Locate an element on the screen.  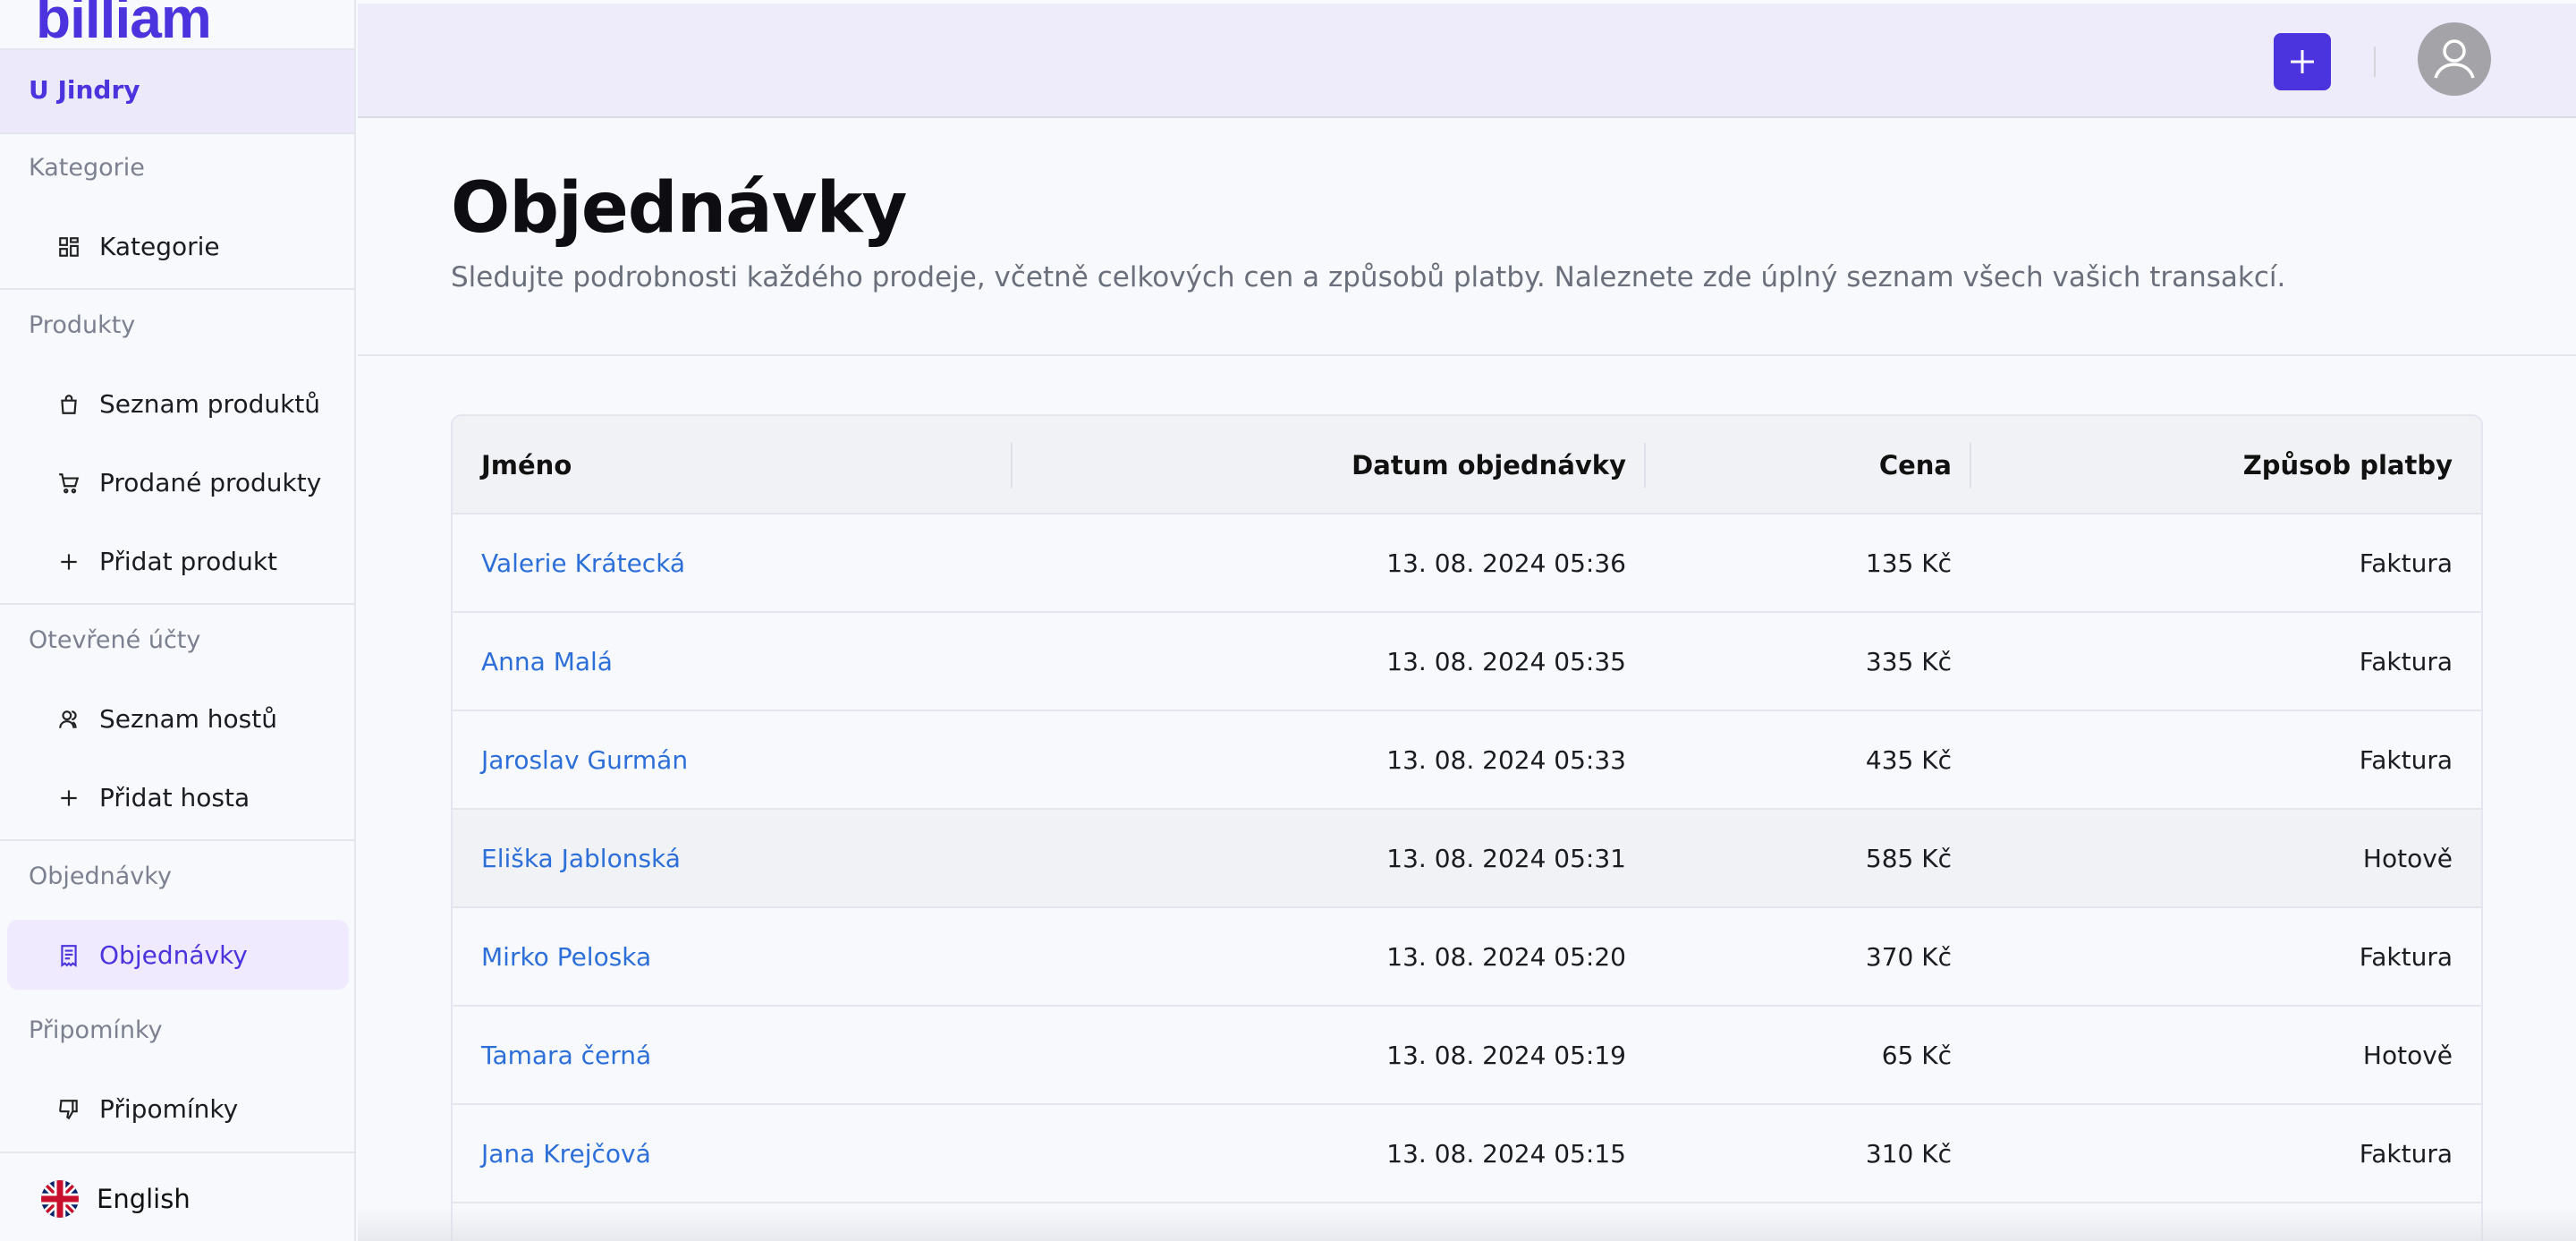
order-price: 135 Kč is located at coordinates (1908, 563).